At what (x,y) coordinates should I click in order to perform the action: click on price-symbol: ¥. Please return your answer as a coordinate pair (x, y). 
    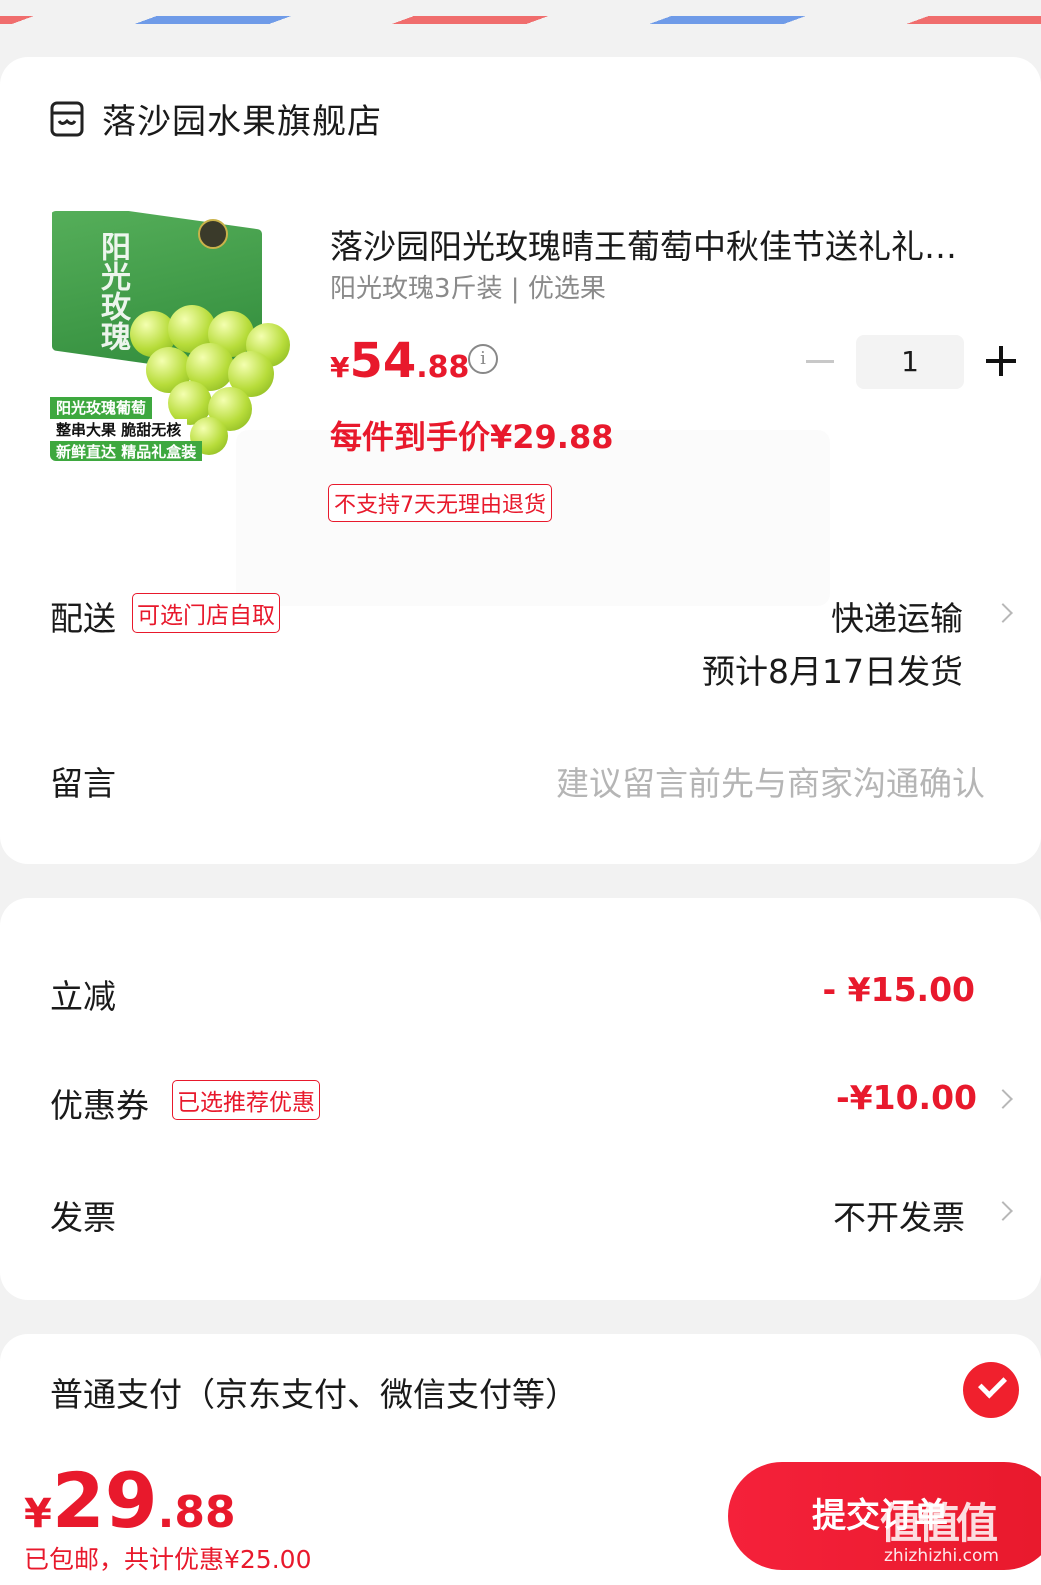
    Looking at the image, I should click on (340, 367).